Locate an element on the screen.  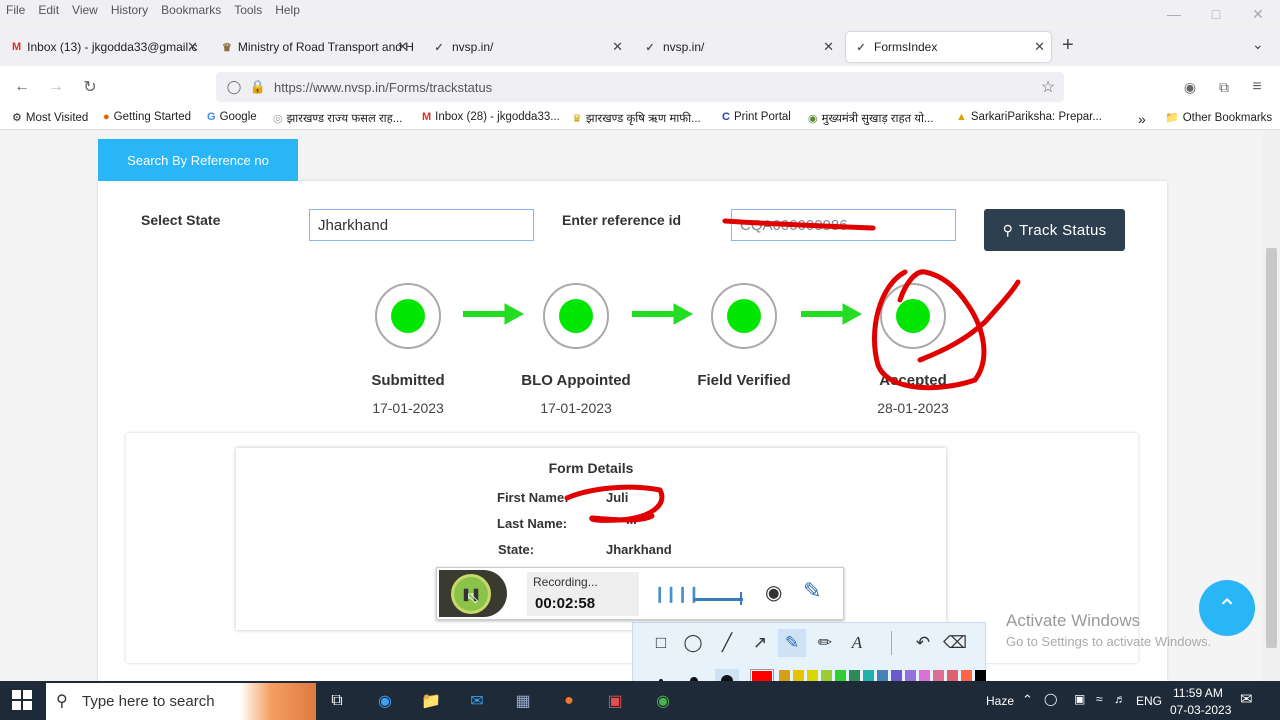
notification-icon: ✉ is located at coordinates (1246, 699).